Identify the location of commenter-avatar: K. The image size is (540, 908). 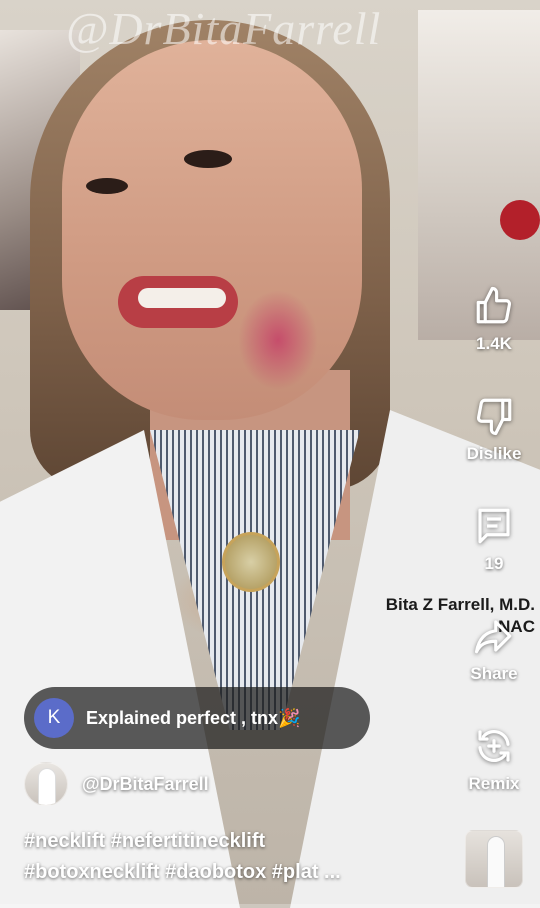
(54, 718).